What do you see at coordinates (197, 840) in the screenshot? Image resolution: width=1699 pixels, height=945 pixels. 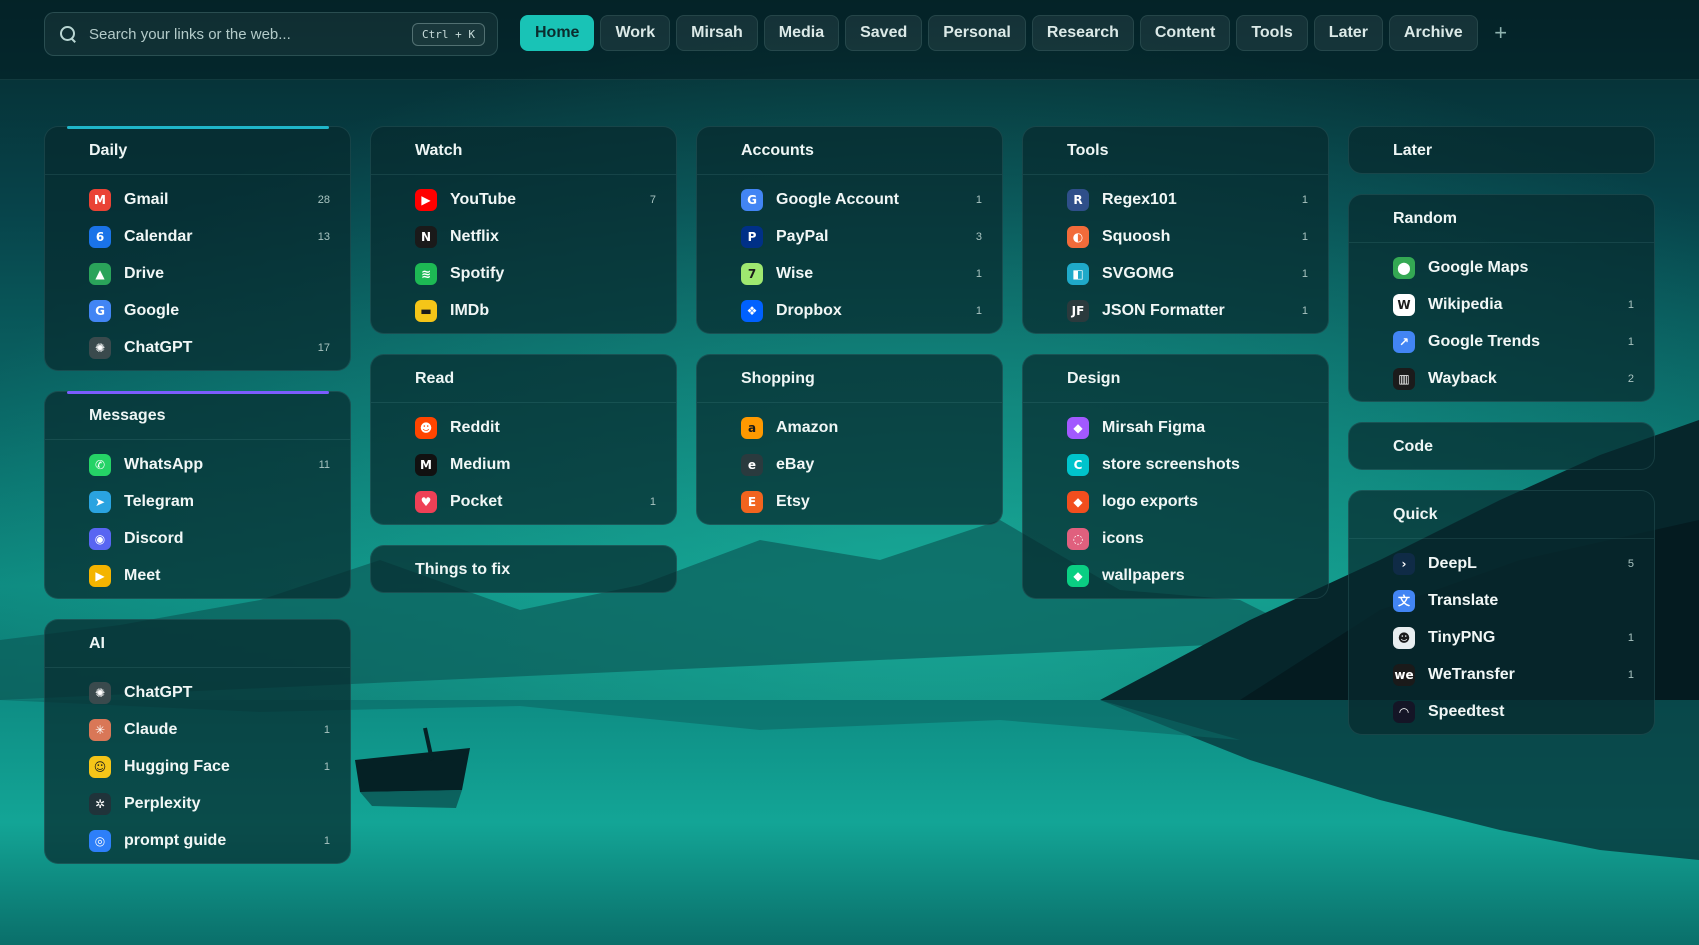 I see `link-item-prompt-guide: ◎ prompt guide 1` at bounding box center [197, 840].